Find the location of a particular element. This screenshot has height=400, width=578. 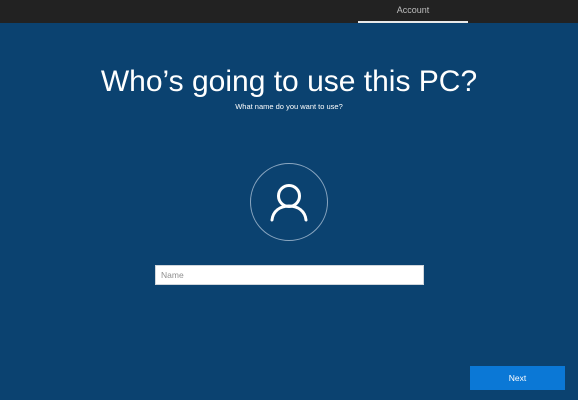

next-button: Next is located at coordinates (517, 378).